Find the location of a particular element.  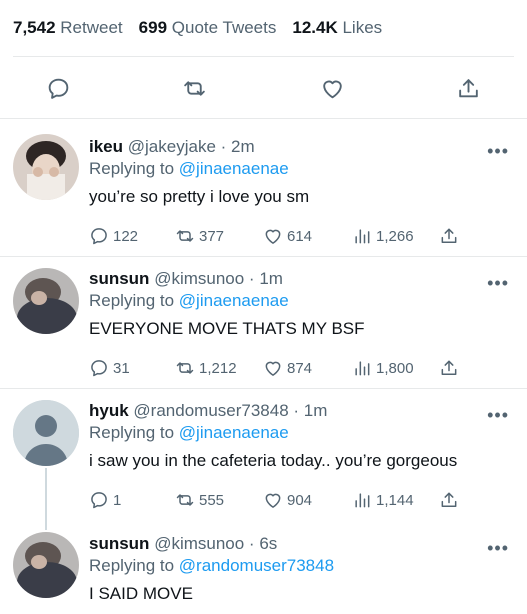

views-action: 1,800 is located at coordinates (383, 368).